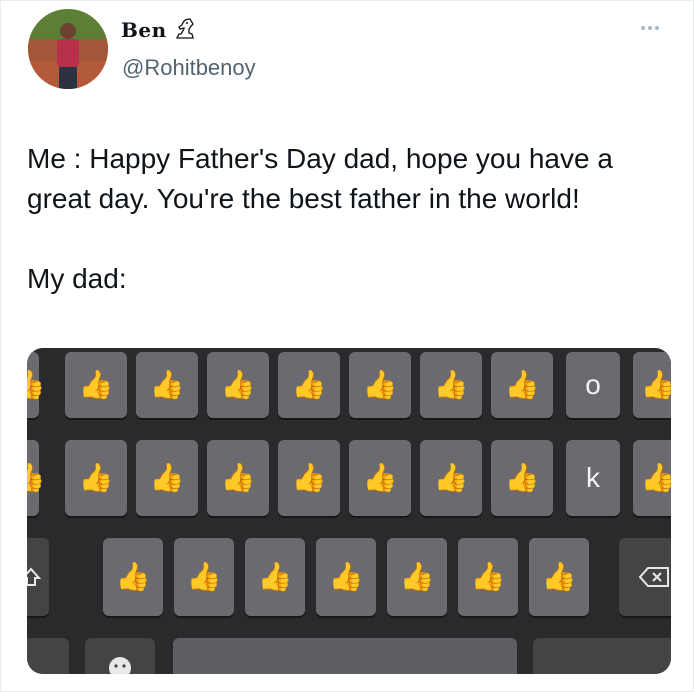 This screenshot has width=694, height=692. I want to click on display-name: Ben, so click(144, 30).